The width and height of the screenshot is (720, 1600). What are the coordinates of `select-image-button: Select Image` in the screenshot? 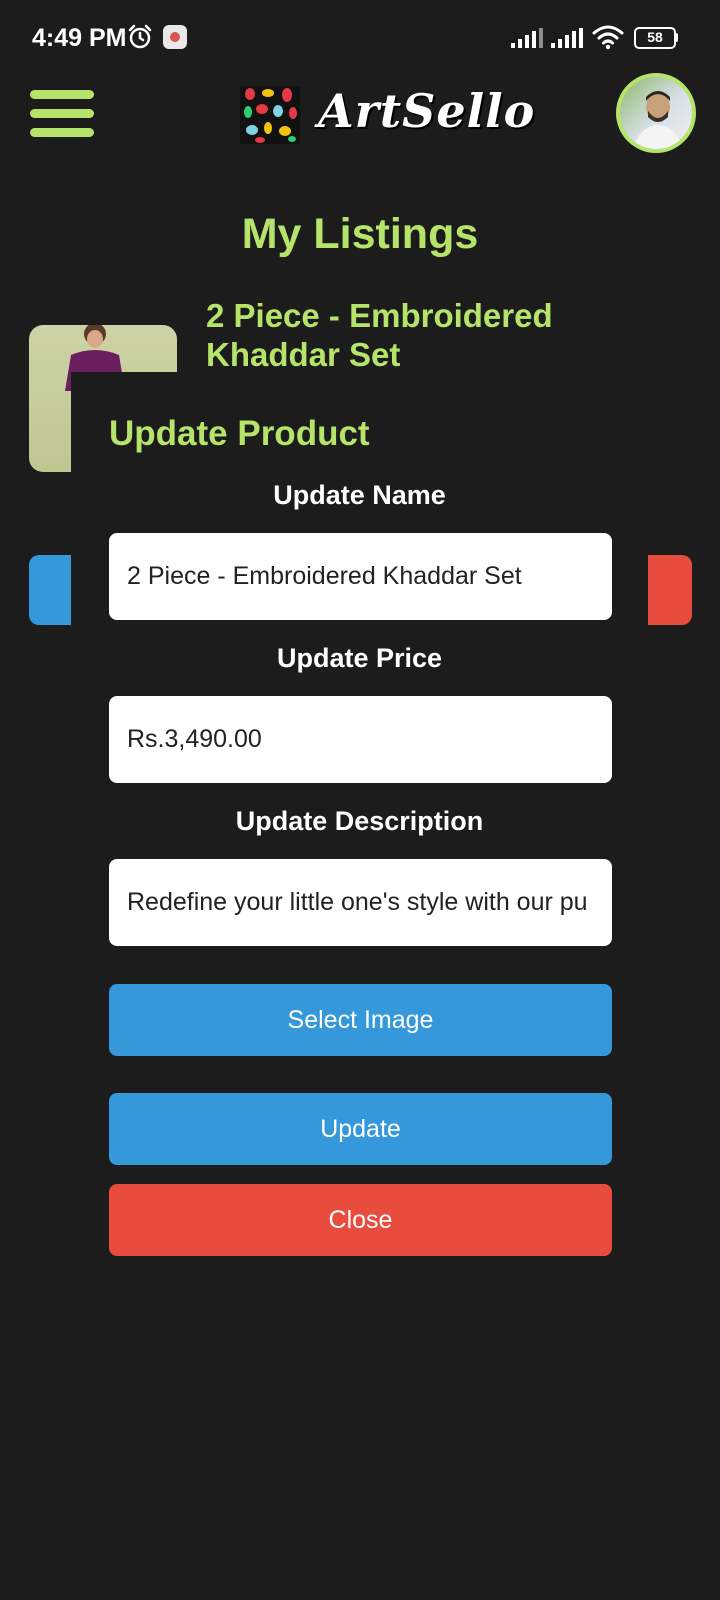 It's located at (360, 1020).